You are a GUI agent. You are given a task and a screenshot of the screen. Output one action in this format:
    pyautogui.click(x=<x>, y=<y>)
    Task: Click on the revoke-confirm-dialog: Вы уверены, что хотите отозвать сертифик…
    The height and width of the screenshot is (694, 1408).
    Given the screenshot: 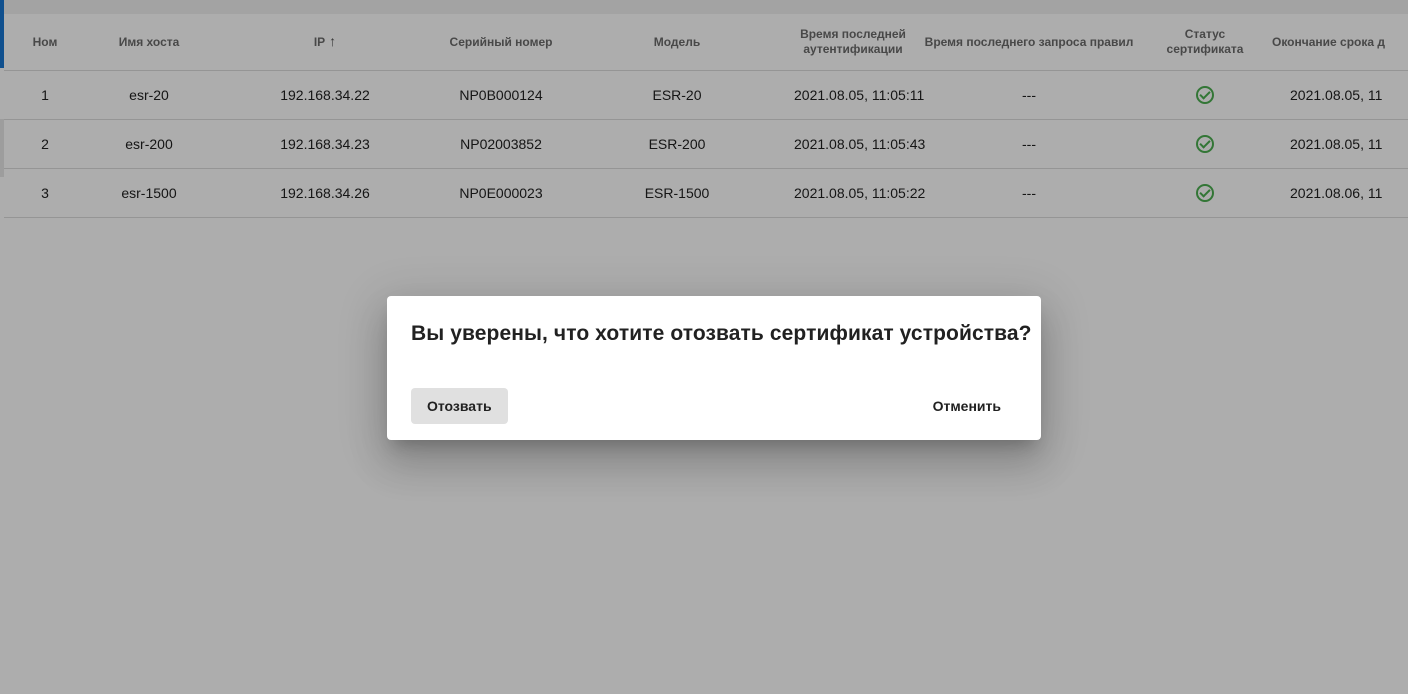 What is the action you would take?
    pyautogui.click(x=714, y=368)
    